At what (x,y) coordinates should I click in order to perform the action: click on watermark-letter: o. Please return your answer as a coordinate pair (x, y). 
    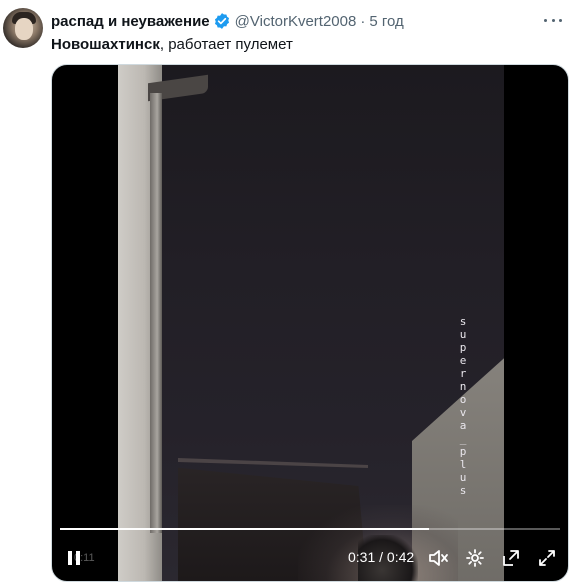
    Looking at the image, I should click on (463, 399).